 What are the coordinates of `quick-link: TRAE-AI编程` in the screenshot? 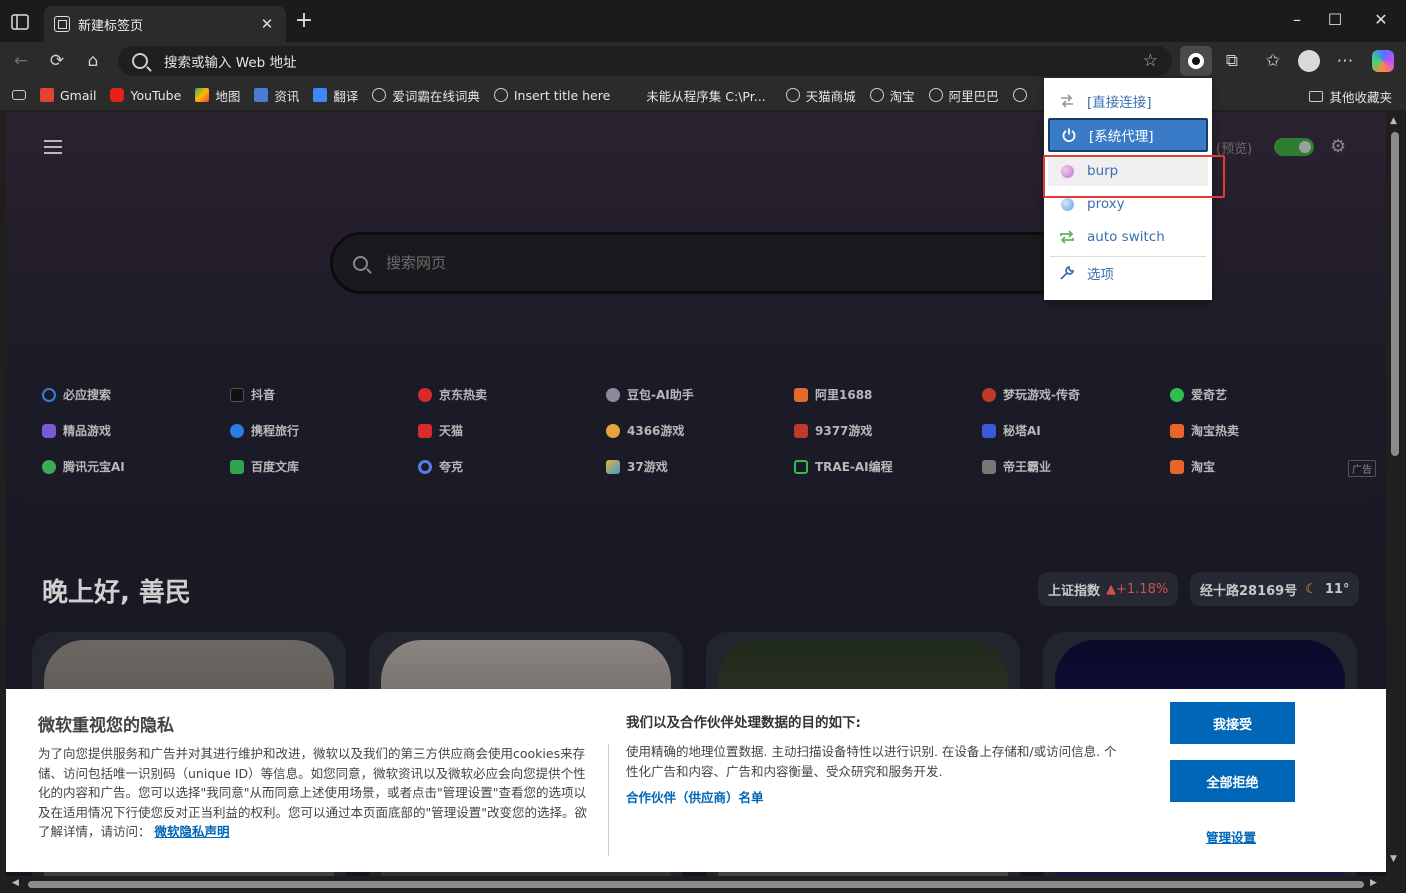 It's located at (843, 466).